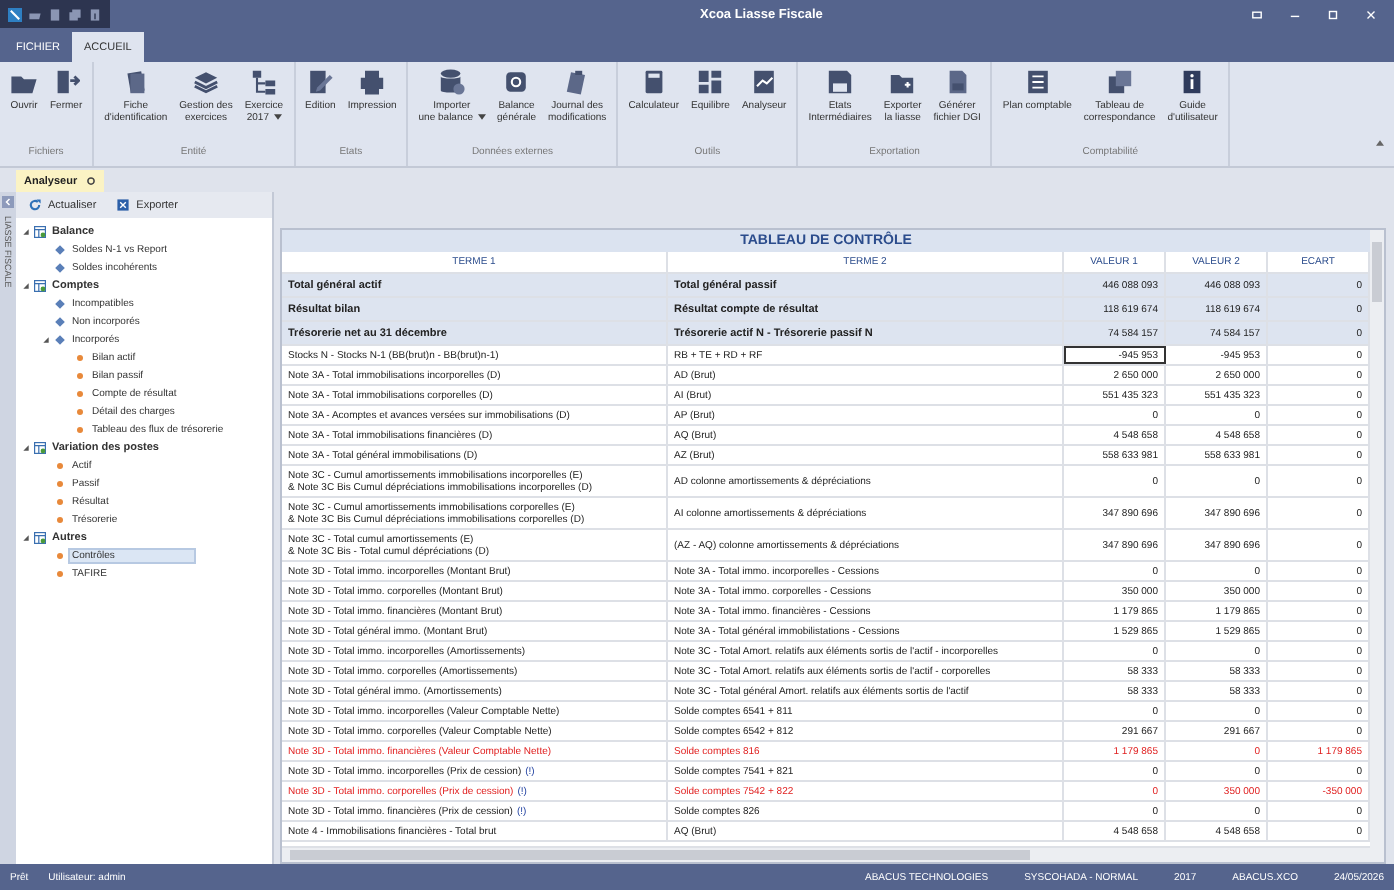  I want to click on maximize-icon, so click(1333, 14).